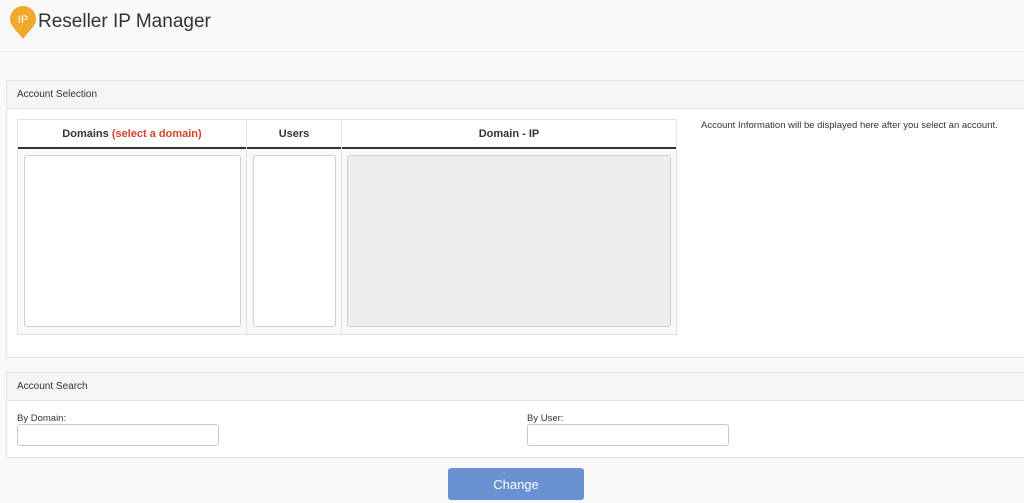  Describe the element at coordinates (347, 148) in the screenshot. I see `header-divider` at that location.